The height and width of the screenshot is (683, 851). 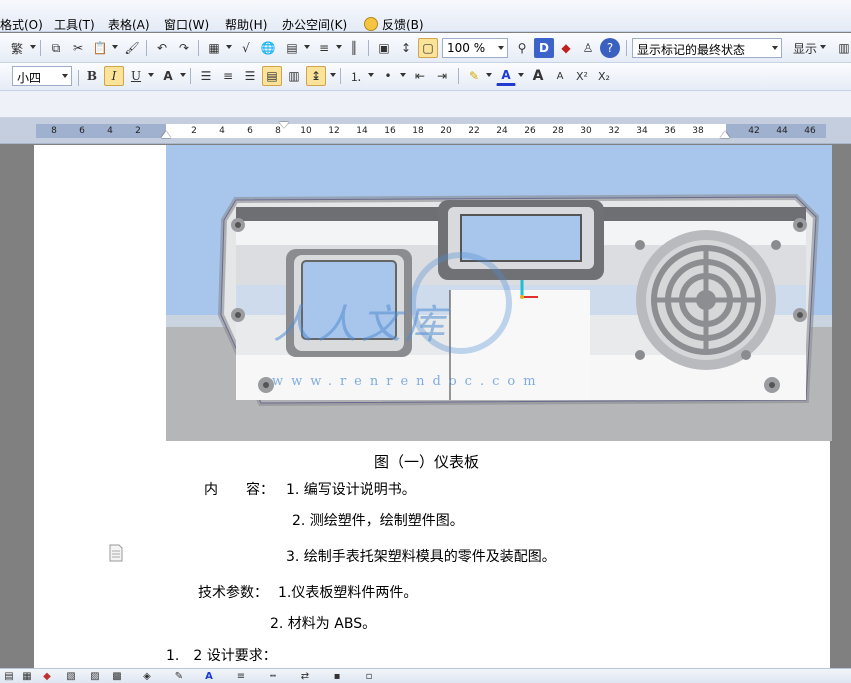 What do you see at coordinates (294, 76) in the screenshot?
I see `distributed-icon: ▥` at bounding box center [294, 76].